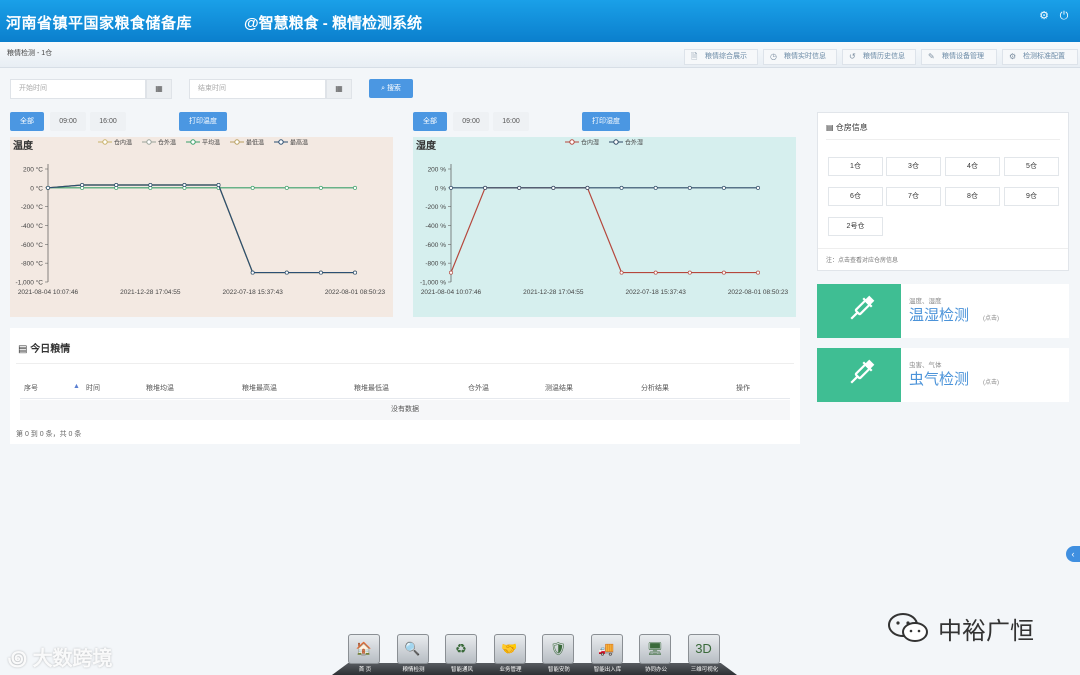 Image resolution: width=1080 pixels, height=675 pixels. Describe the element at coordinates (68, 121) in the screenshot. I see `temp-0900-button: 09:00` at that location.